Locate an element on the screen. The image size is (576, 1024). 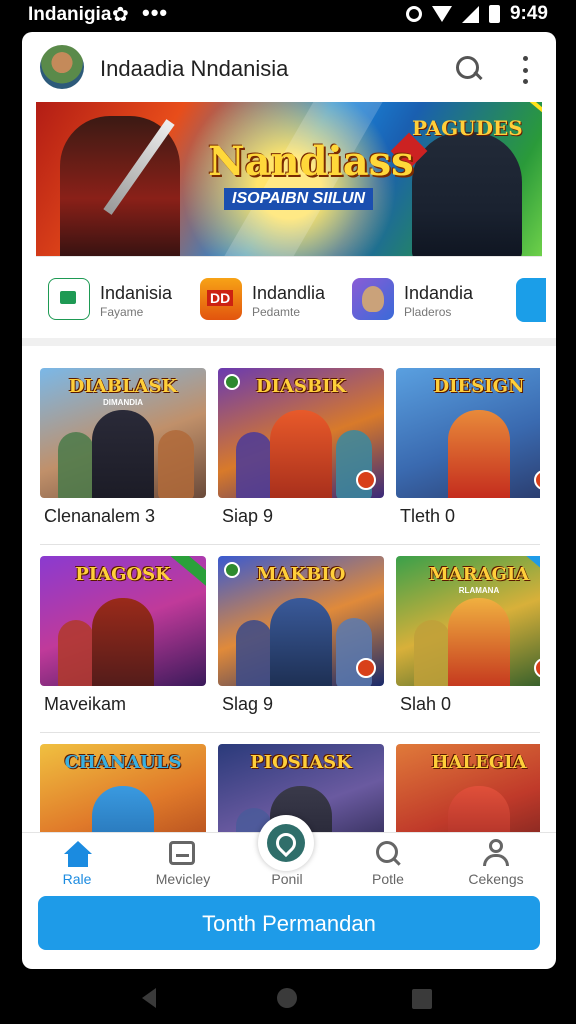
recent-apps-icon is located at coordinates (422, 999).